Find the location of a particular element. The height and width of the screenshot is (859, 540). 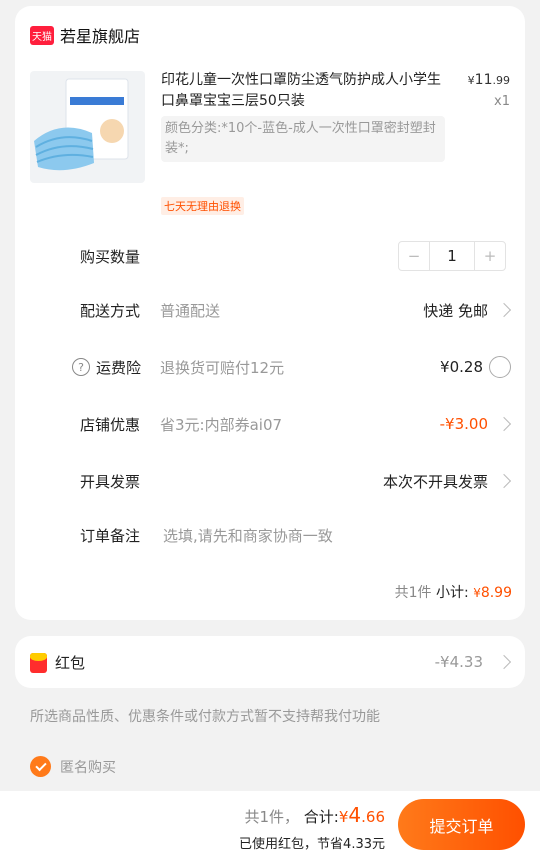

product-price: ¥11.99 is located at coordinates (489, 80).